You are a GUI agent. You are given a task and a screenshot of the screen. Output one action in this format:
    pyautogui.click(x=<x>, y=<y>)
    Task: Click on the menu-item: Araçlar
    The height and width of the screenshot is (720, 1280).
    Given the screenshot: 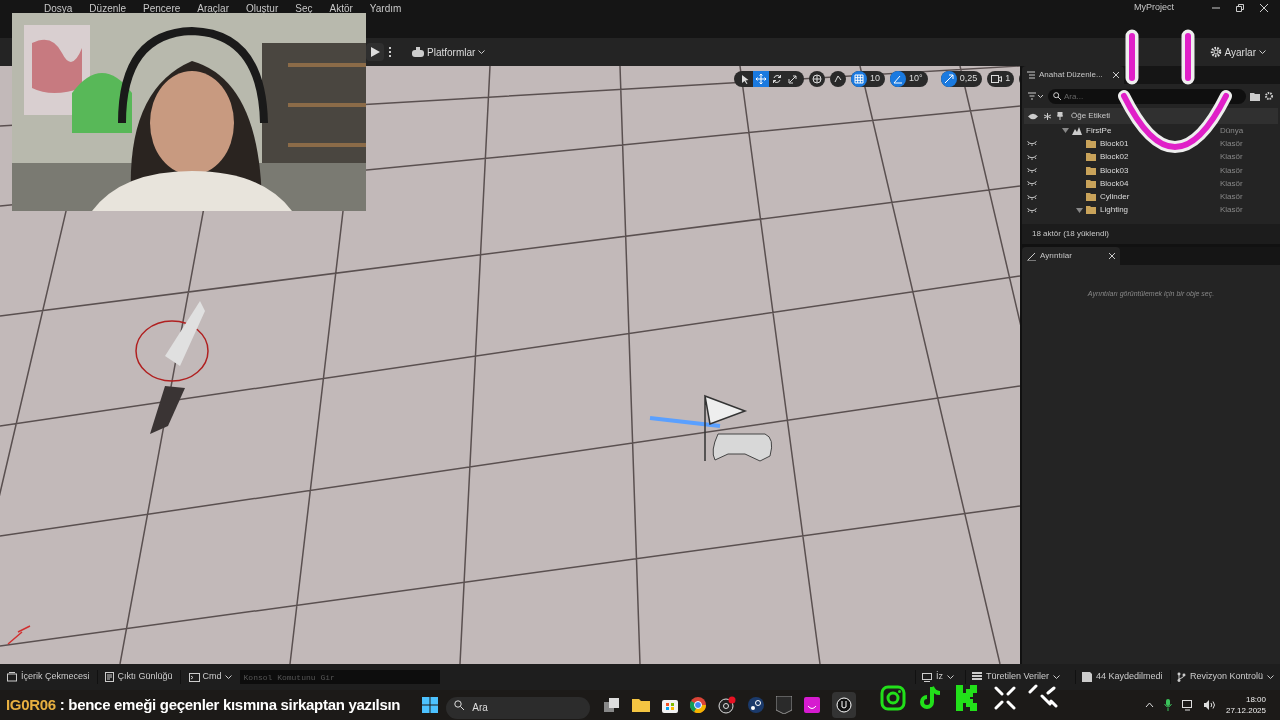 What is the action you would take?
    pyautogui.click(x=213, y=8)
    